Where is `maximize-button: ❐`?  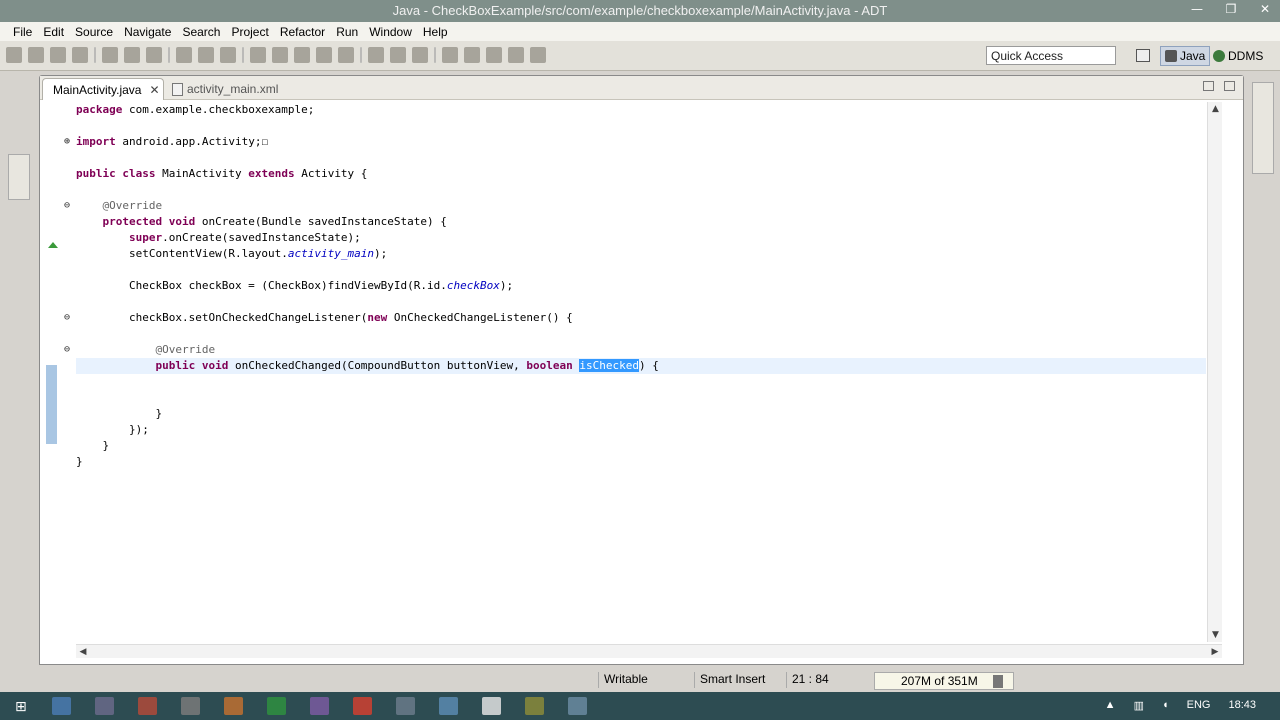
maximize-button: ❐ is located at coordinates (1231, 9).